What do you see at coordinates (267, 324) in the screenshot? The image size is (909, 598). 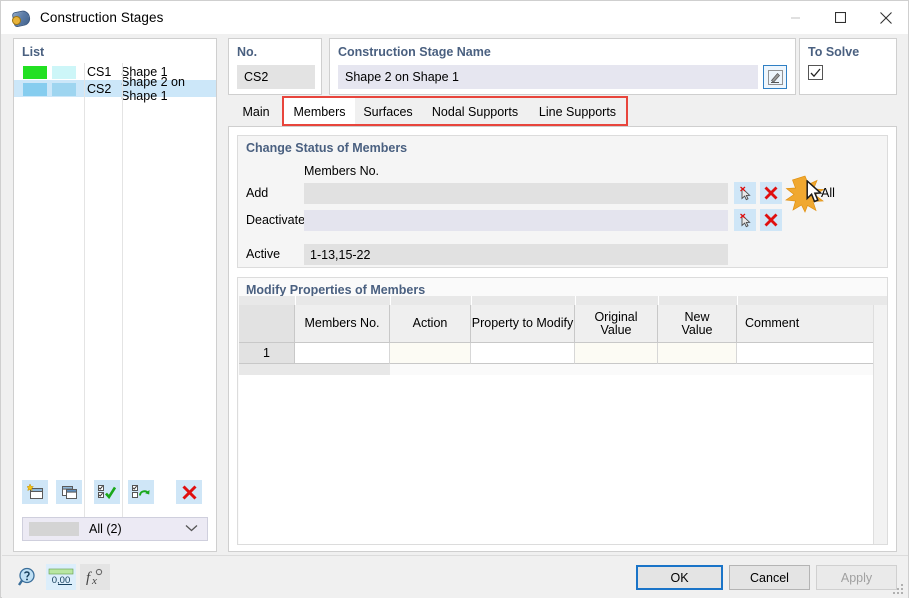 I see `table-corner-cell` at bounding box center [267, 324].